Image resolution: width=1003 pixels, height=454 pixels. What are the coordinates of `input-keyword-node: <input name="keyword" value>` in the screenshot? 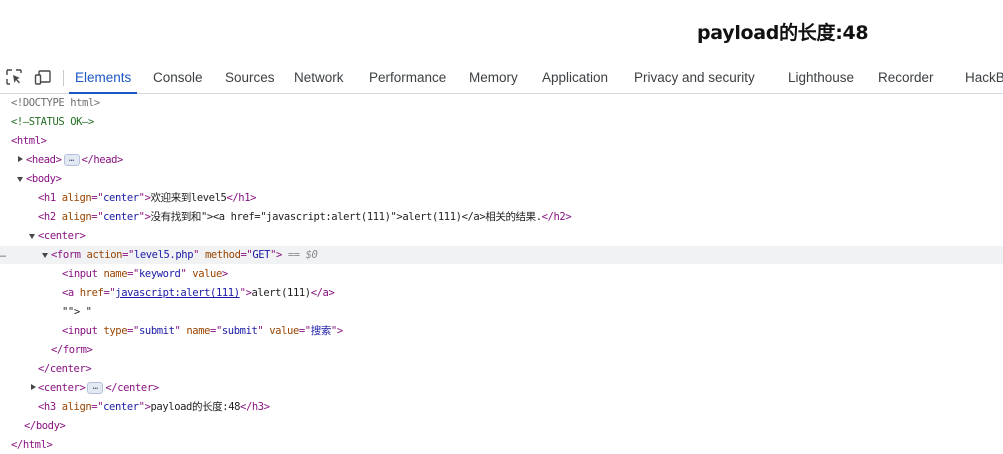 It's located at (145, 274).